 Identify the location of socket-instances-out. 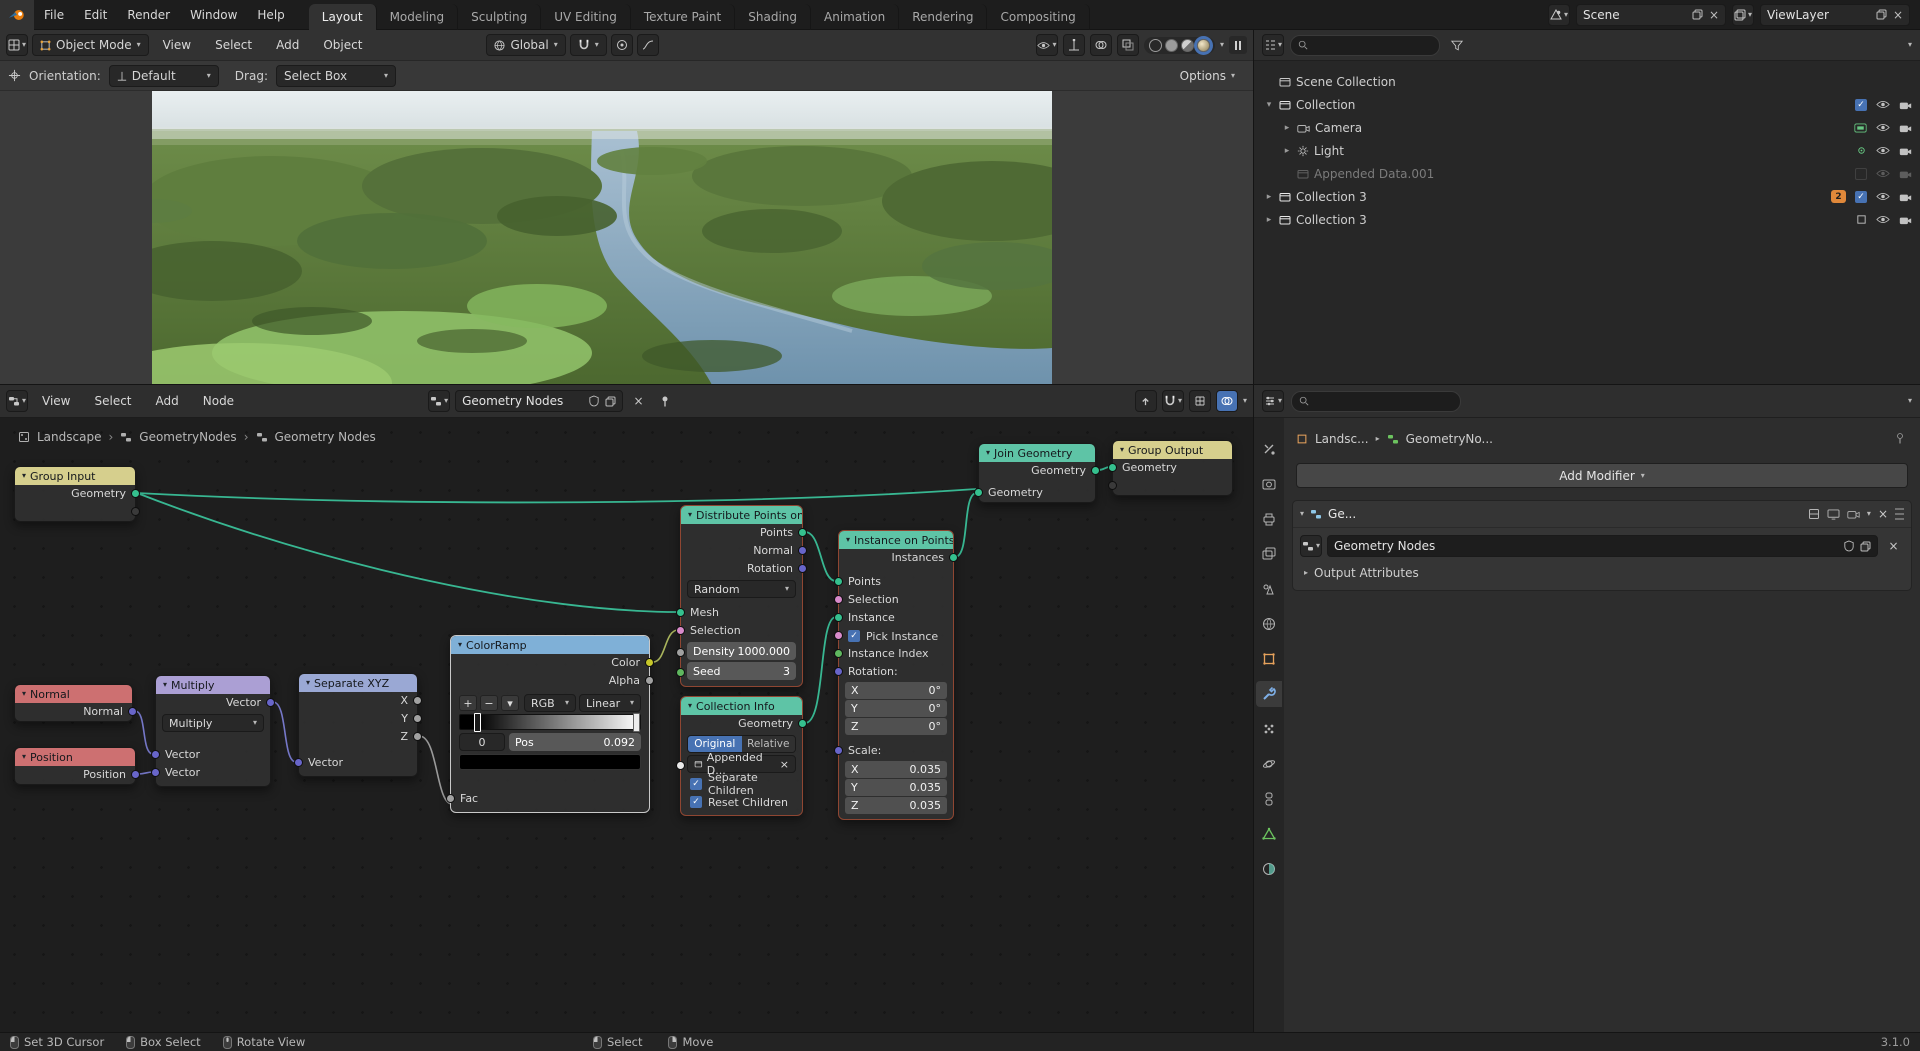
(953, 557).